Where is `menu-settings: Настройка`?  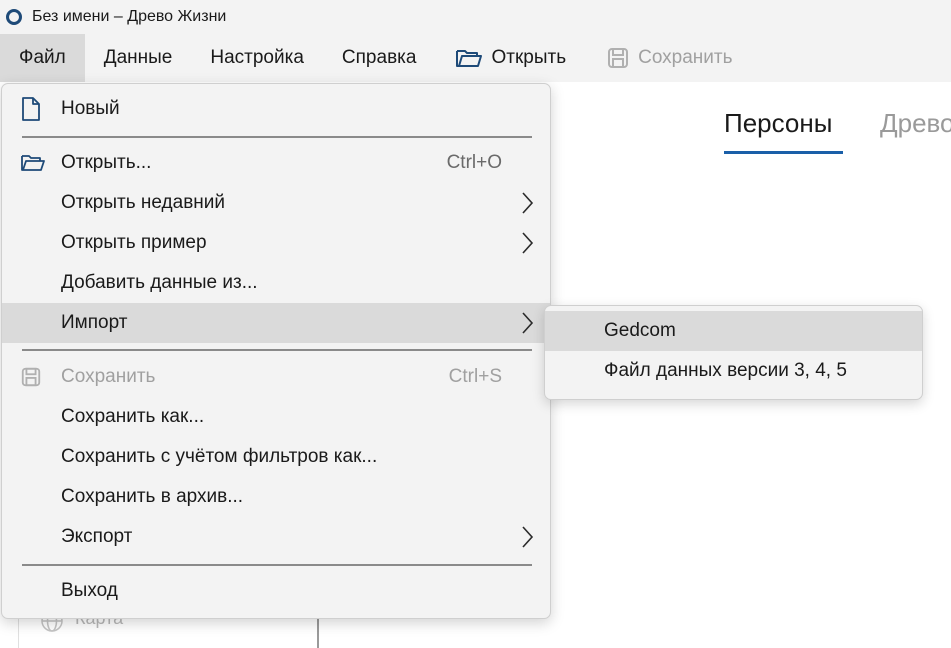
menu-settings: Настройка is located at coordinates (257, 58).